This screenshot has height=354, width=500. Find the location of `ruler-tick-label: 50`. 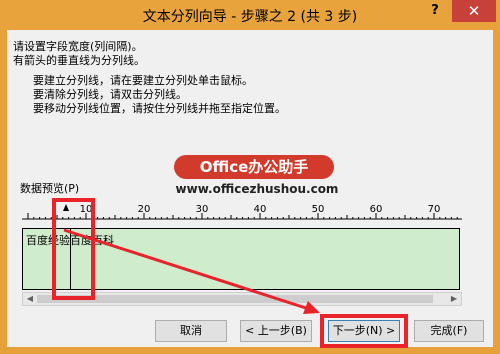

ruler-tick-label: 50 is located at coordinates (318, 209).